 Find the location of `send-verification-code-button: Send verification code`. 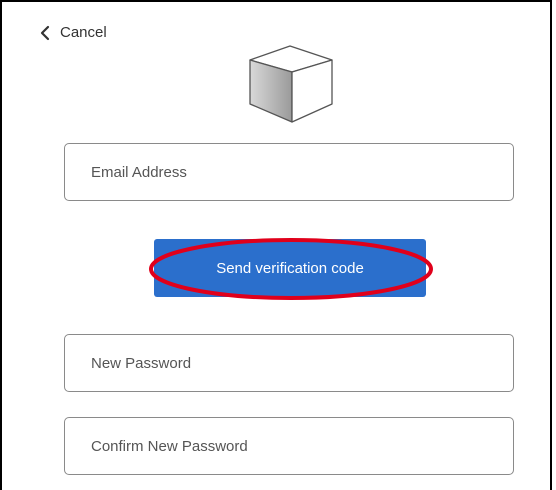

send-verification-code-button: Send verification code is located at coordinates (290, 268).